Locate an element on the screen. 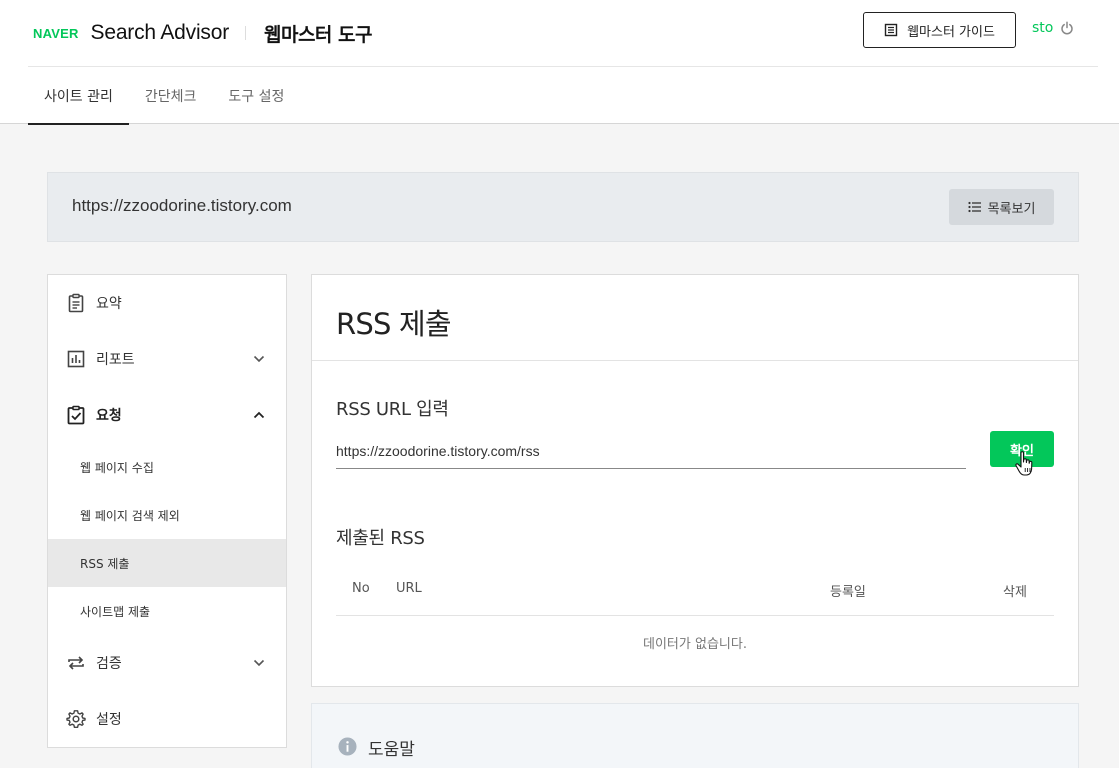 The height and width of the screenshot is (768, 1119). tab-site-management: 사이트 관리 is located at coordinates (78, 96).